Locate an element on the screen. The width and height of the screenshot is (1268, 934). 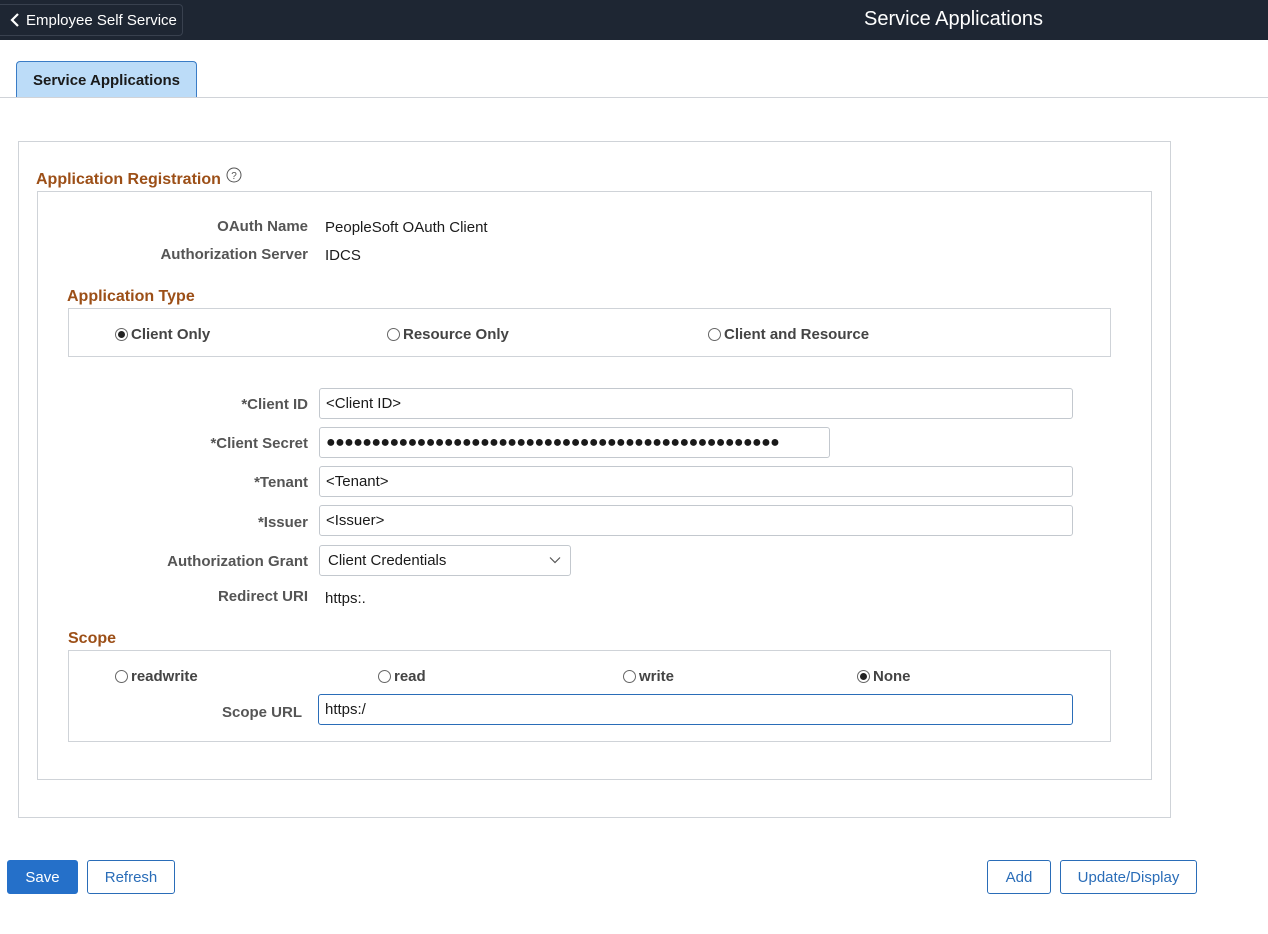
page-title: Service Applications is located at coordinates (953, 19).